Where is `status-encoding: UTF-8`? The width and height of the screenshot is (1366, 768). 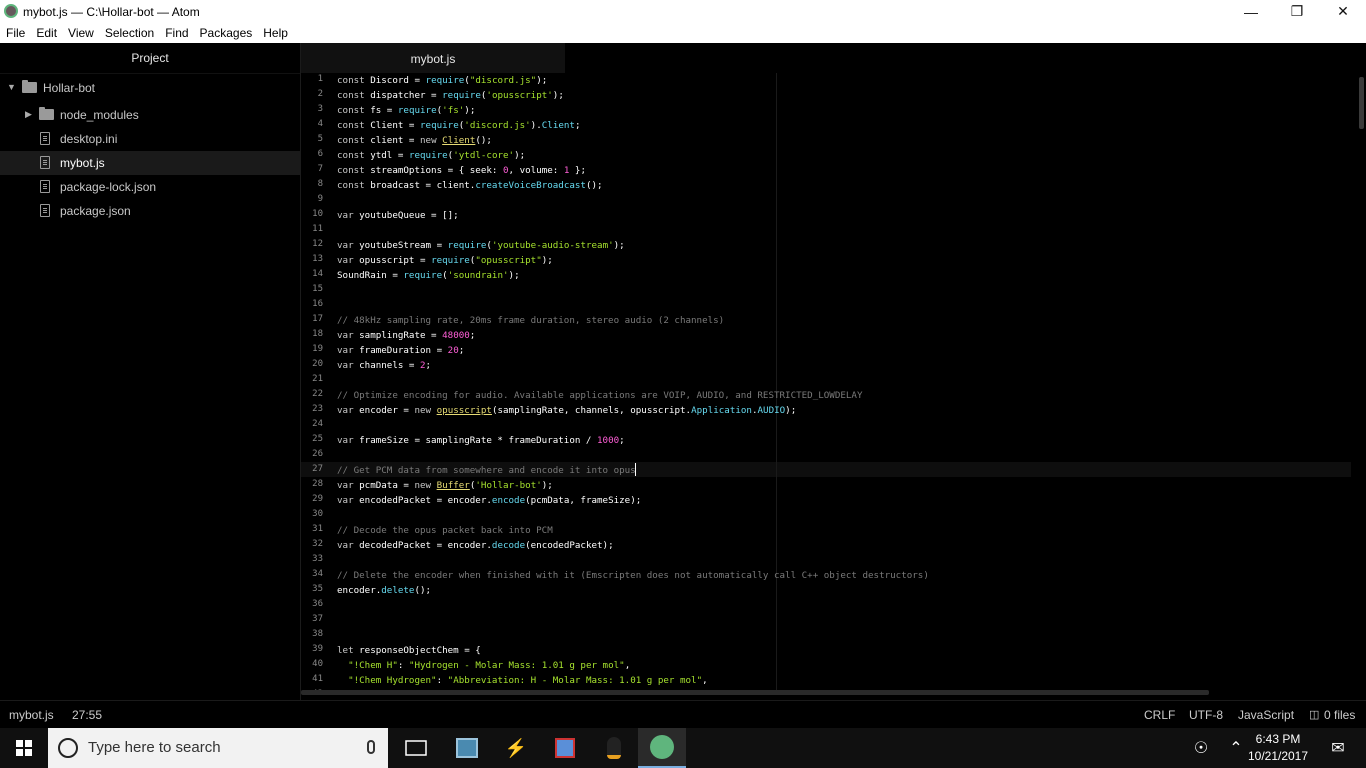
status-encoding: UTF-8 is located at coordinates (1206, 715).